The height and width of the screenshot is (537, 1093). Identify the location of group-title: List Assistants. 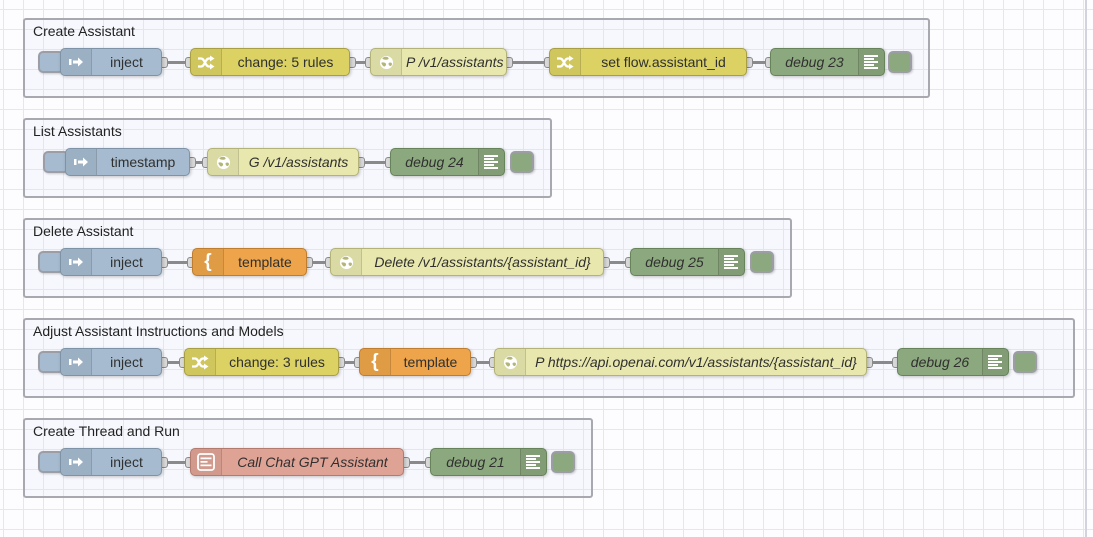
(77, 131).